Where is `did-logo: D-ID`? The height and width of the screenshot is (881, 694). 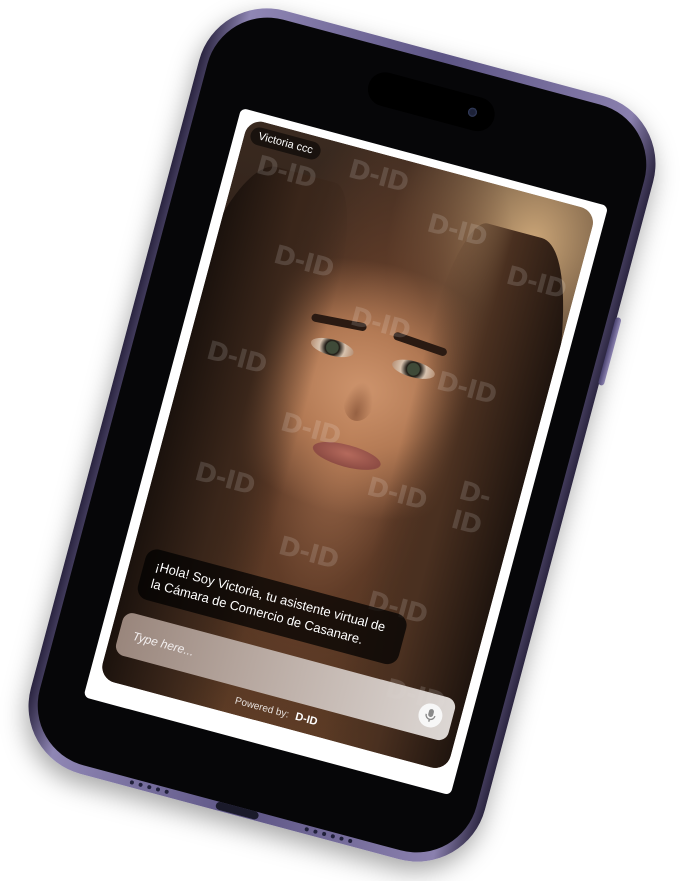 did-logo: D-ID is located at coordinates (306, 719).